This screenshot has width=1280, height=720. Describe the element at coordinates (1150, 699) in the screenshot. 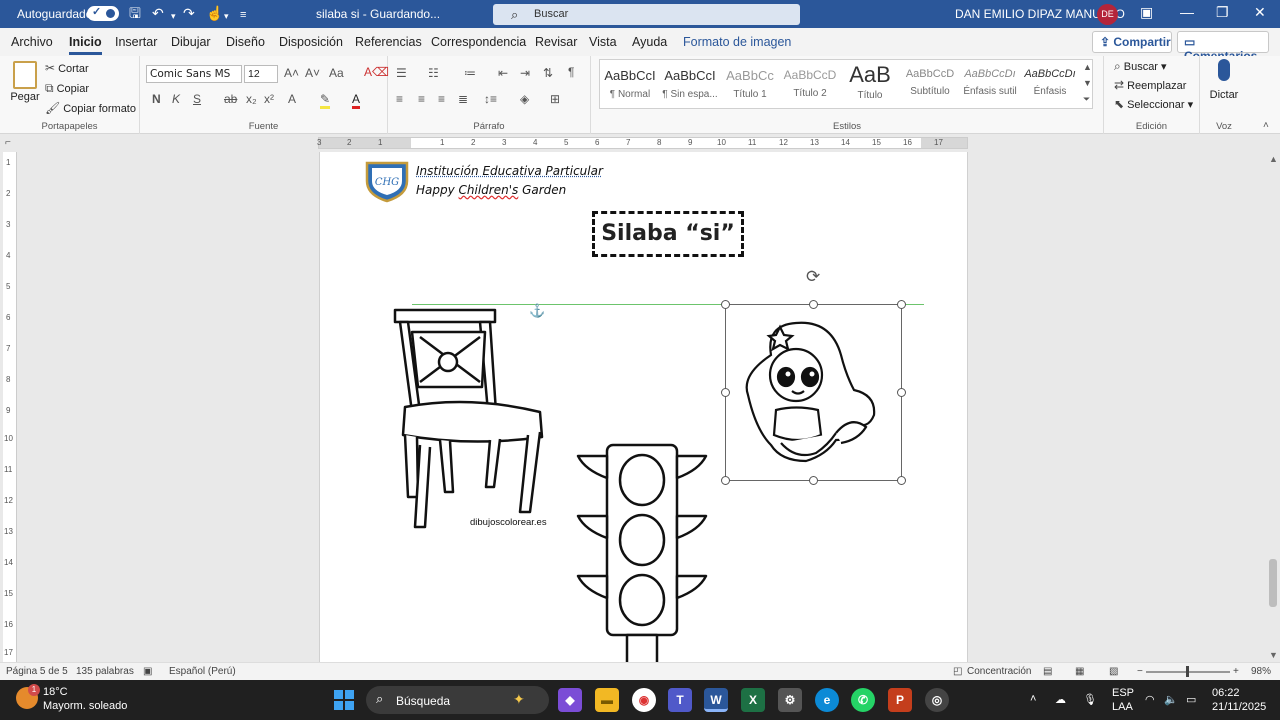

I see `wifi-icon: ◠` at that location.